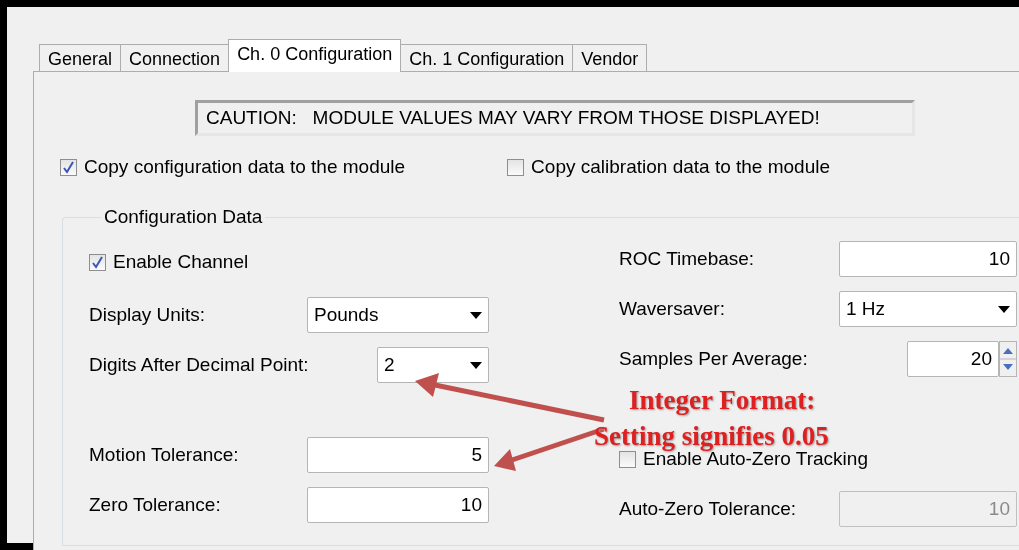 This screenshot has width=1019, height=550. I want to click on field-label: Display Units:, so click(147, 315).